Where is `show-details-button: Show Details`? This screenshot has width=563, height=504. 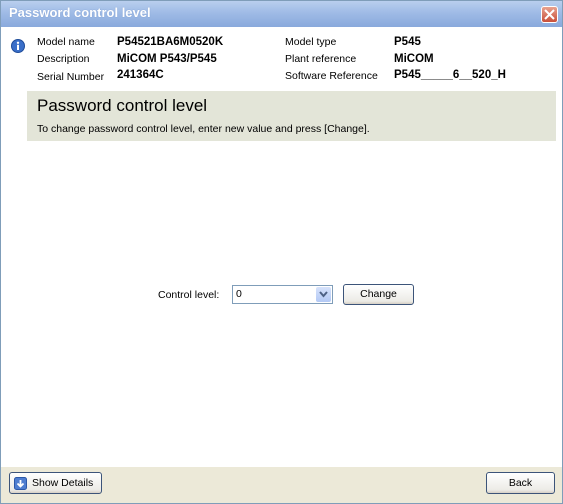 show-details-button: Show Details is located at coordinates (55, 483).